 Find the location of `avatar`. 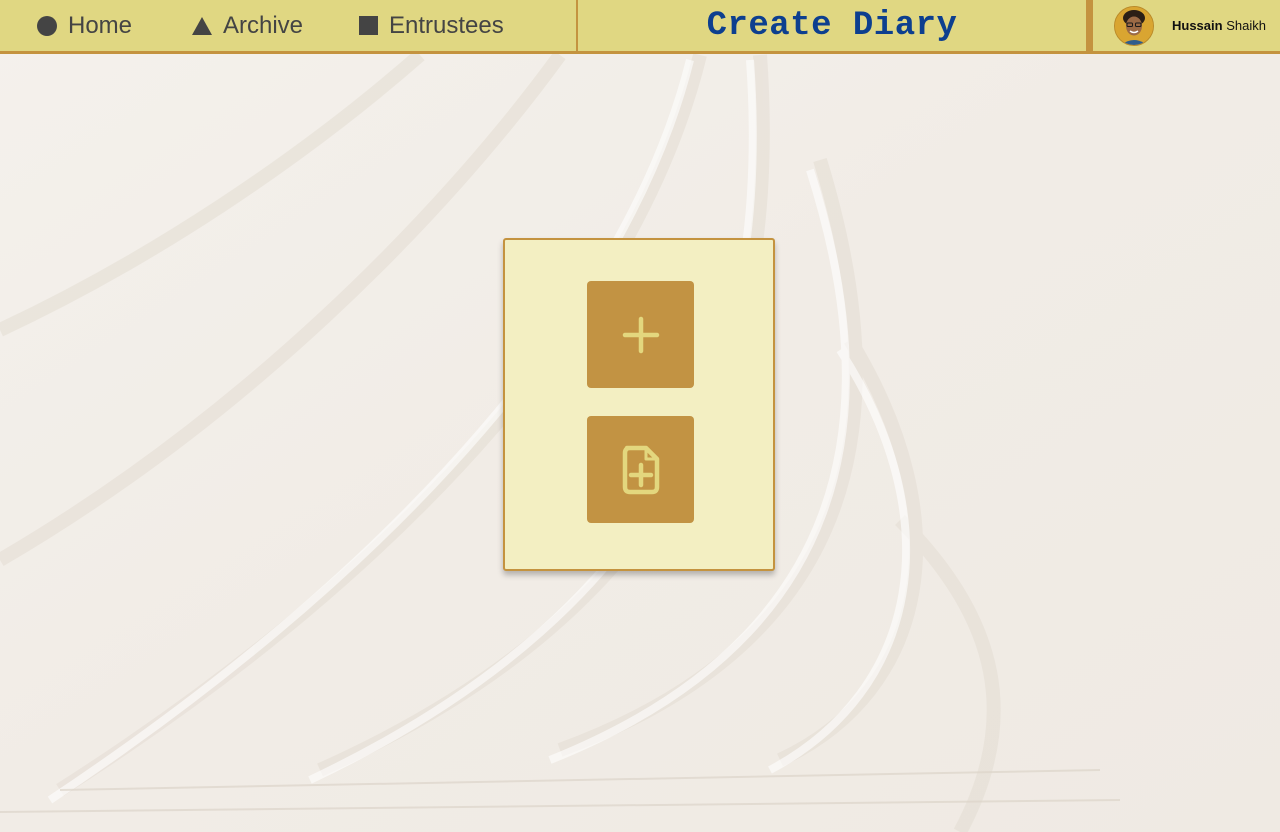

avatar is located at coordinates (1134, 25).